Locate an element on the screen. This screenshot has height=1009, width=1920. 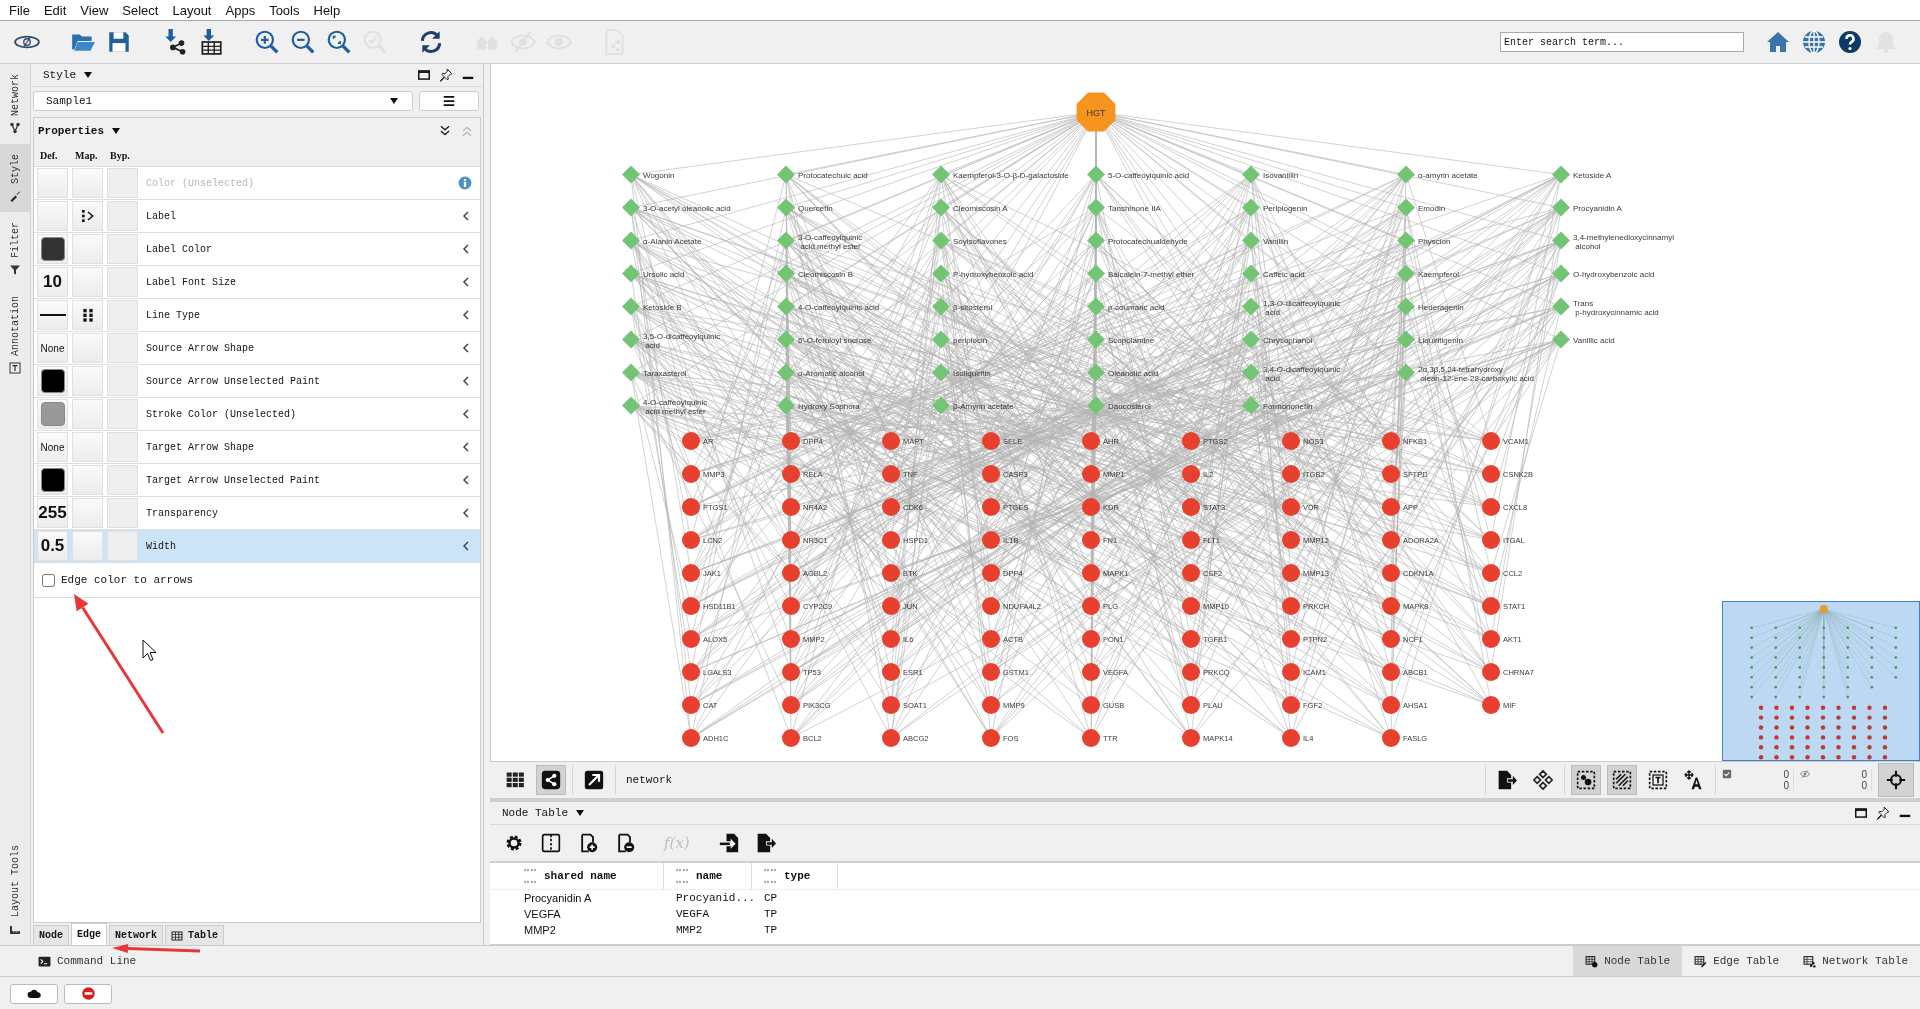
property-row: Label is located at coordinates (257, 216).